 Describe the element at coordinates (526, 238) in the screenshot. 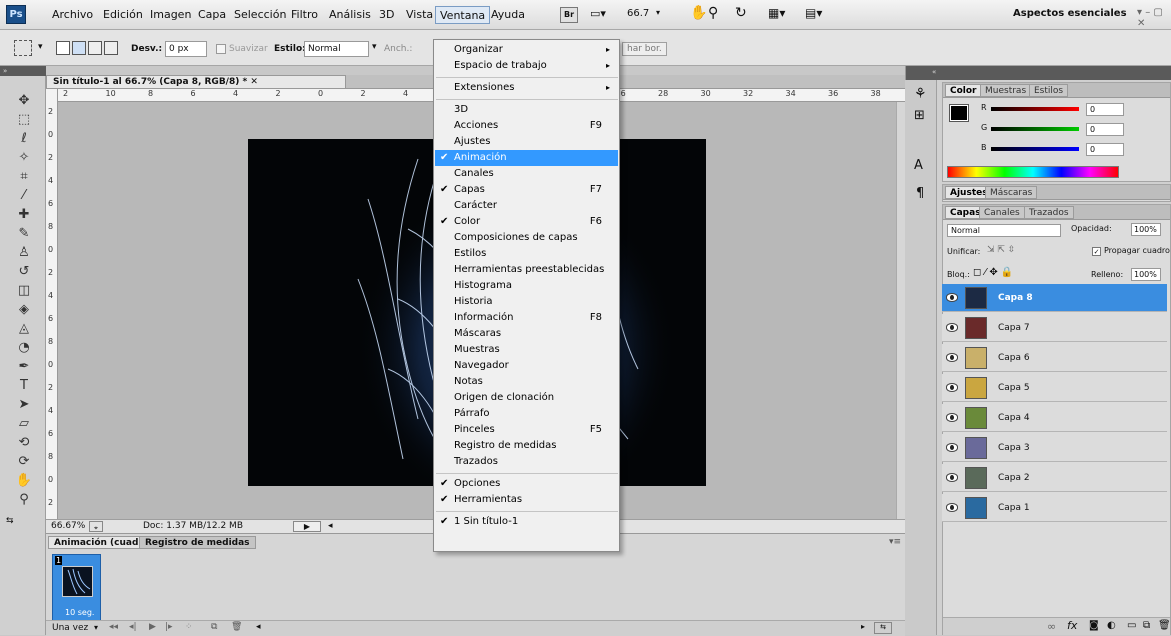

I see `menu-item-composiciones-de-capas: Composiciones de capas` at that location.